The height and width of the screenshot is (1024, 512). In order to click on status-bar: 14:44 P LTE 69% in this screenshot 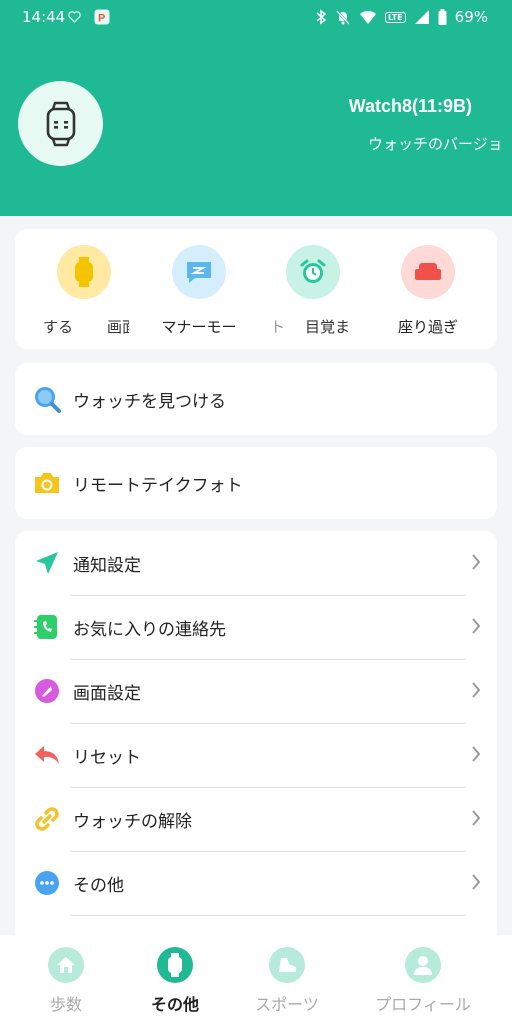, I will do `click(256, 18)`.